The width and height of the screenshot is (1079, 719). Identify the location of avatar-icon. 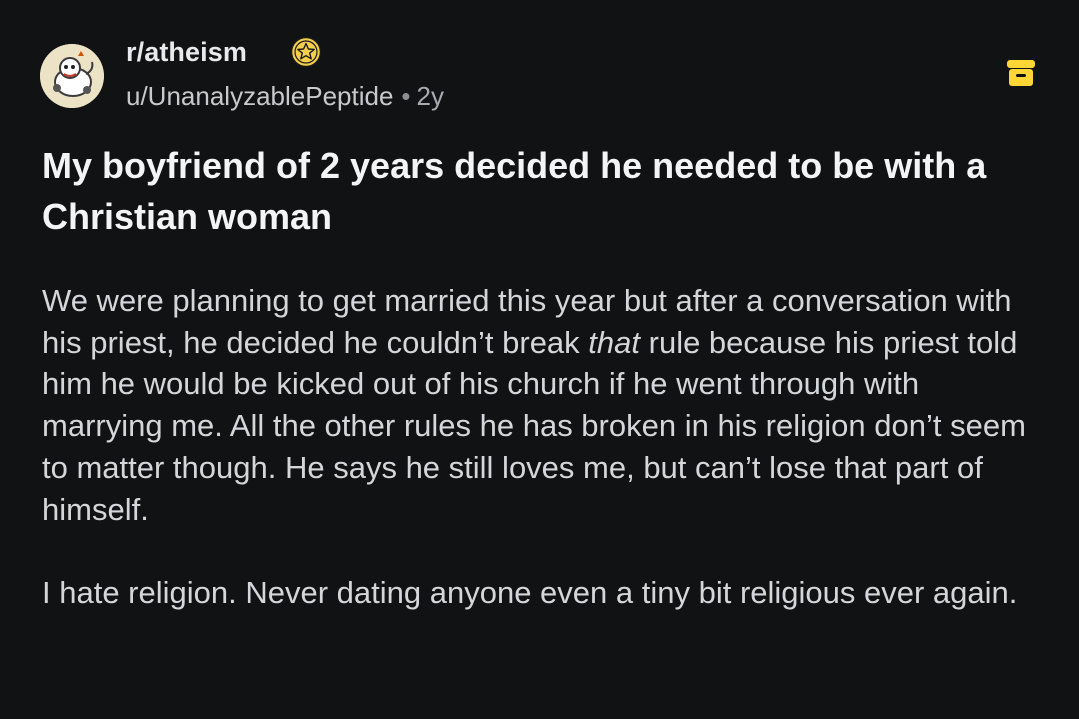
(72, 76).